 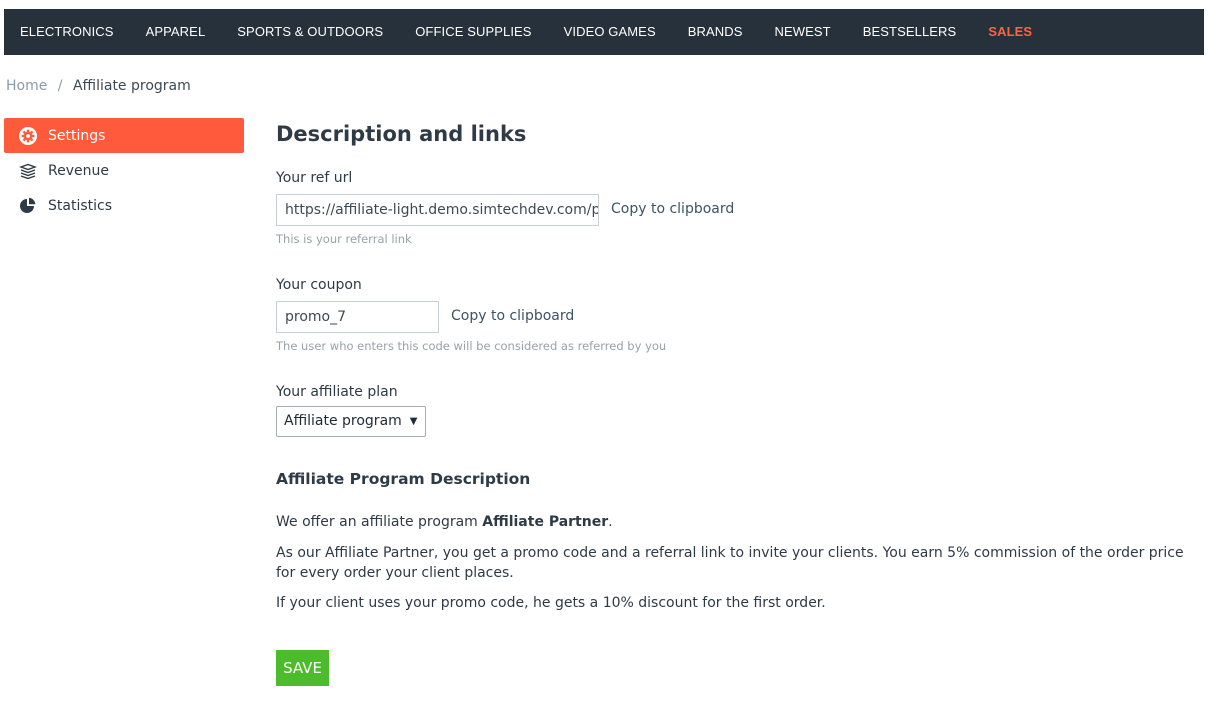 What do you see at coordinates (319, 285) in the screenshot?
I see `coupon-label: Your coupon` at bounding box center [319, 285].